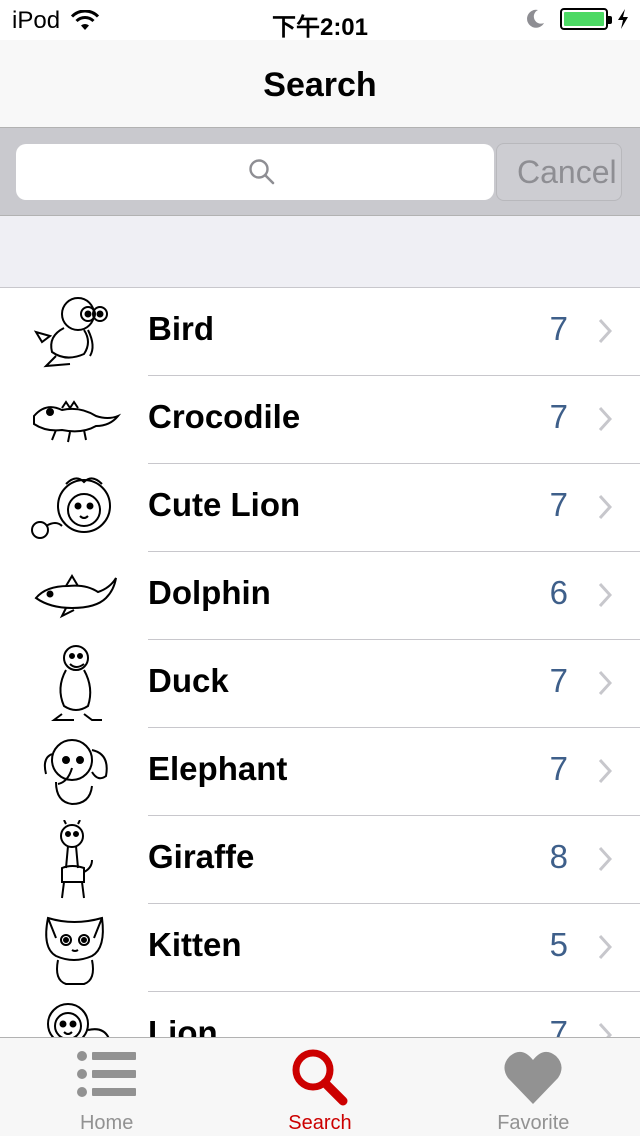 The height and width of the screenshot is (1136, 640). I want to click on list-item: Bird 7, so click(320, 332).